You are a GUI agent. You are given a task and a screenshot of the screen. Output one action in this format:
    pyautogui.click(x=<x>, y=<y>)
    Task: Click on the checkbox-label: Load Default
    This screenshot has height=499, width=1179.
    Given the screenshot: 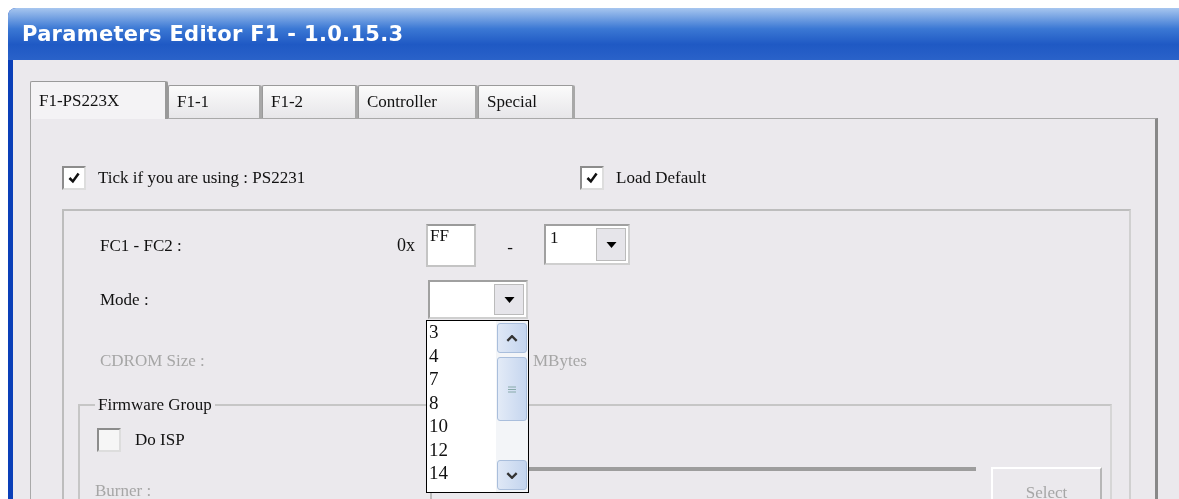 What is the action you would take?
    pyautogui.click(x=661, y=178)
    